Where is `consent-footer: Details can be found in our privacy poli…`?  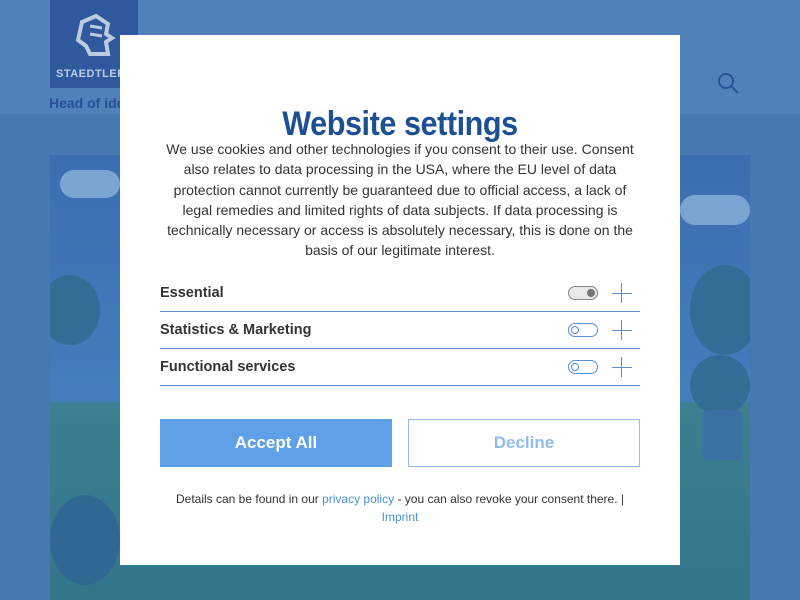
consent-footer: Details can be found in our privacy poli… is located at coordinates (400, 508).